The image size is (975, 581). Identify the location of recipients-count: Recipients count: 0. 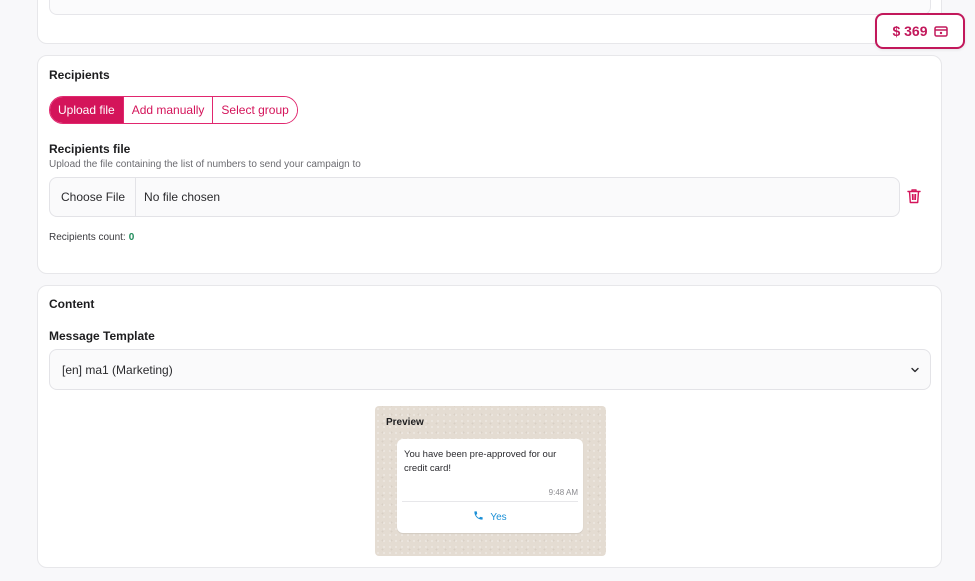
(91, 237).